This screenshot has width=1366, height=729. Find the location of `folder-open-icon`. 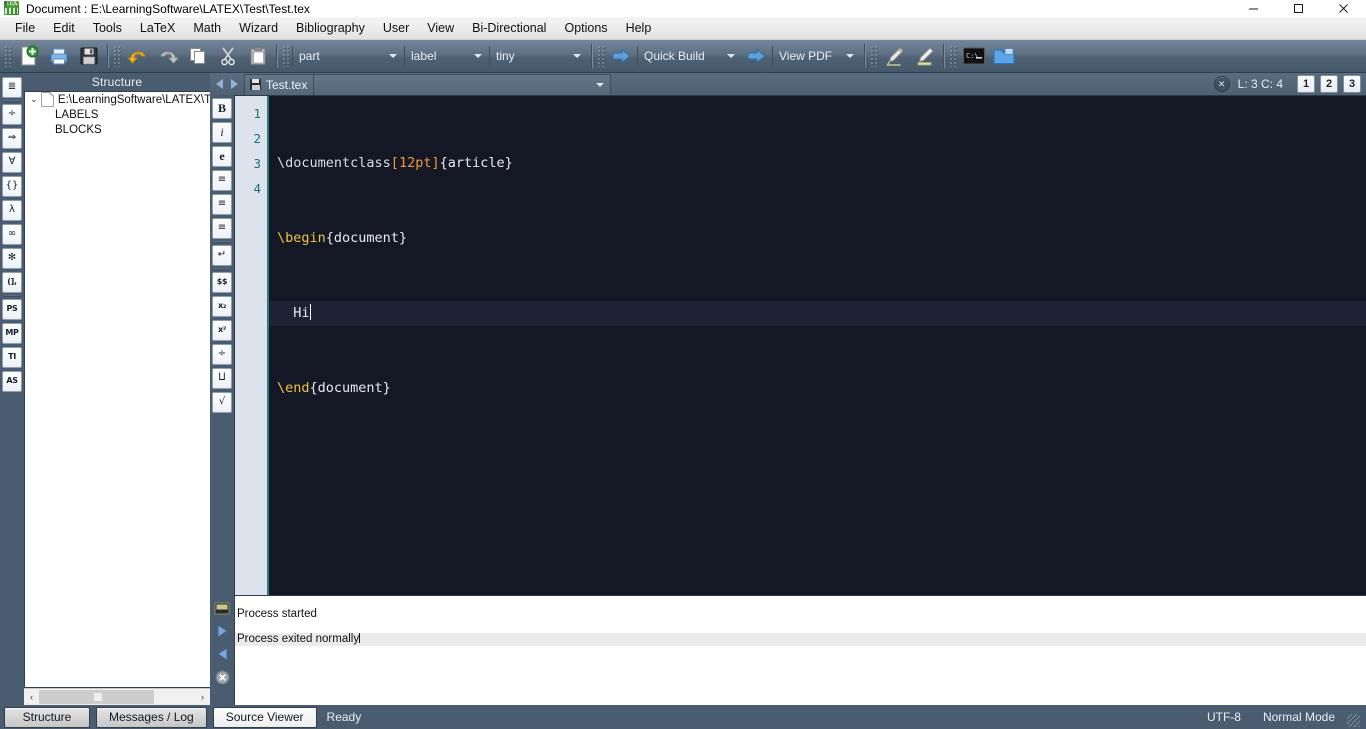

folder-open-icon is located at coordinates (1004, 56).